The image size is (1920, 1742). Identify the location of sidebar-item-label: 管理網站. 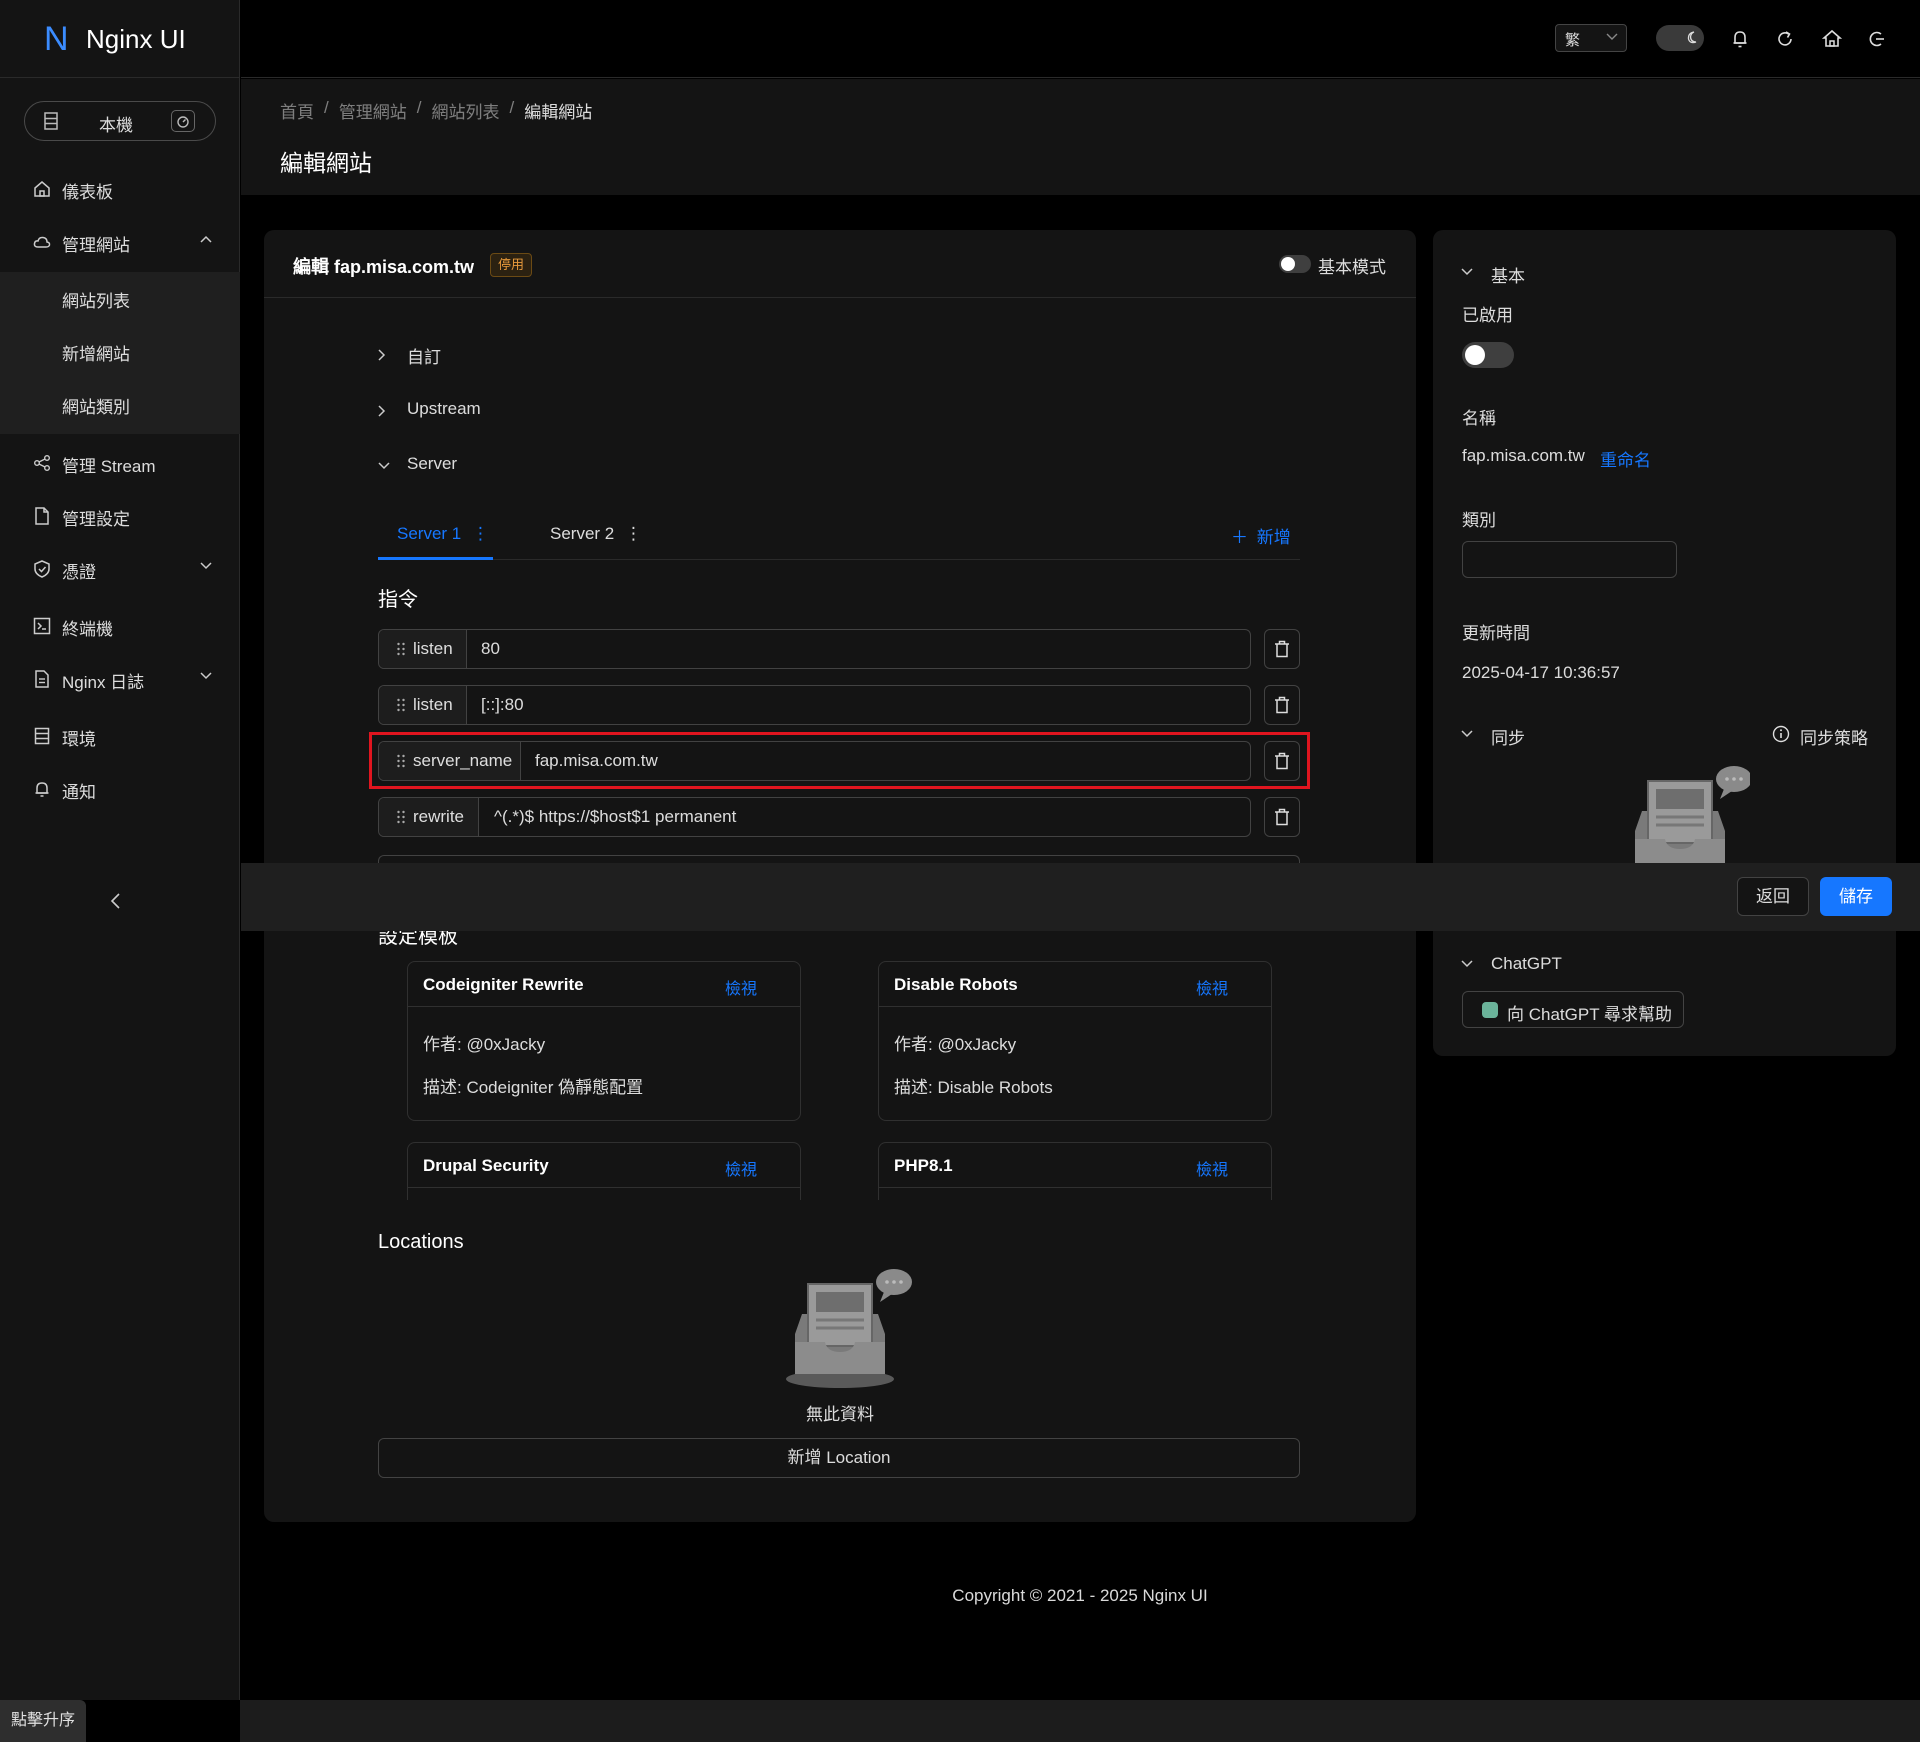
(96, 245).